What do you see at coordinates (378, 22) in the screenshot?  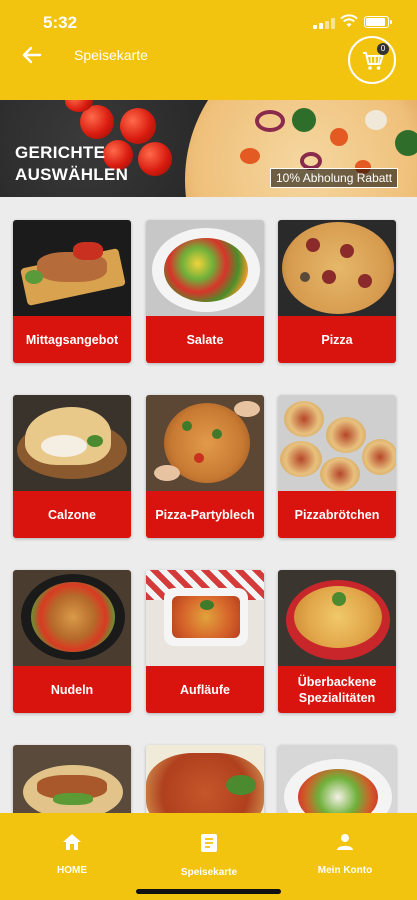 I see `battery-icon` at bounding box center [378, 22].